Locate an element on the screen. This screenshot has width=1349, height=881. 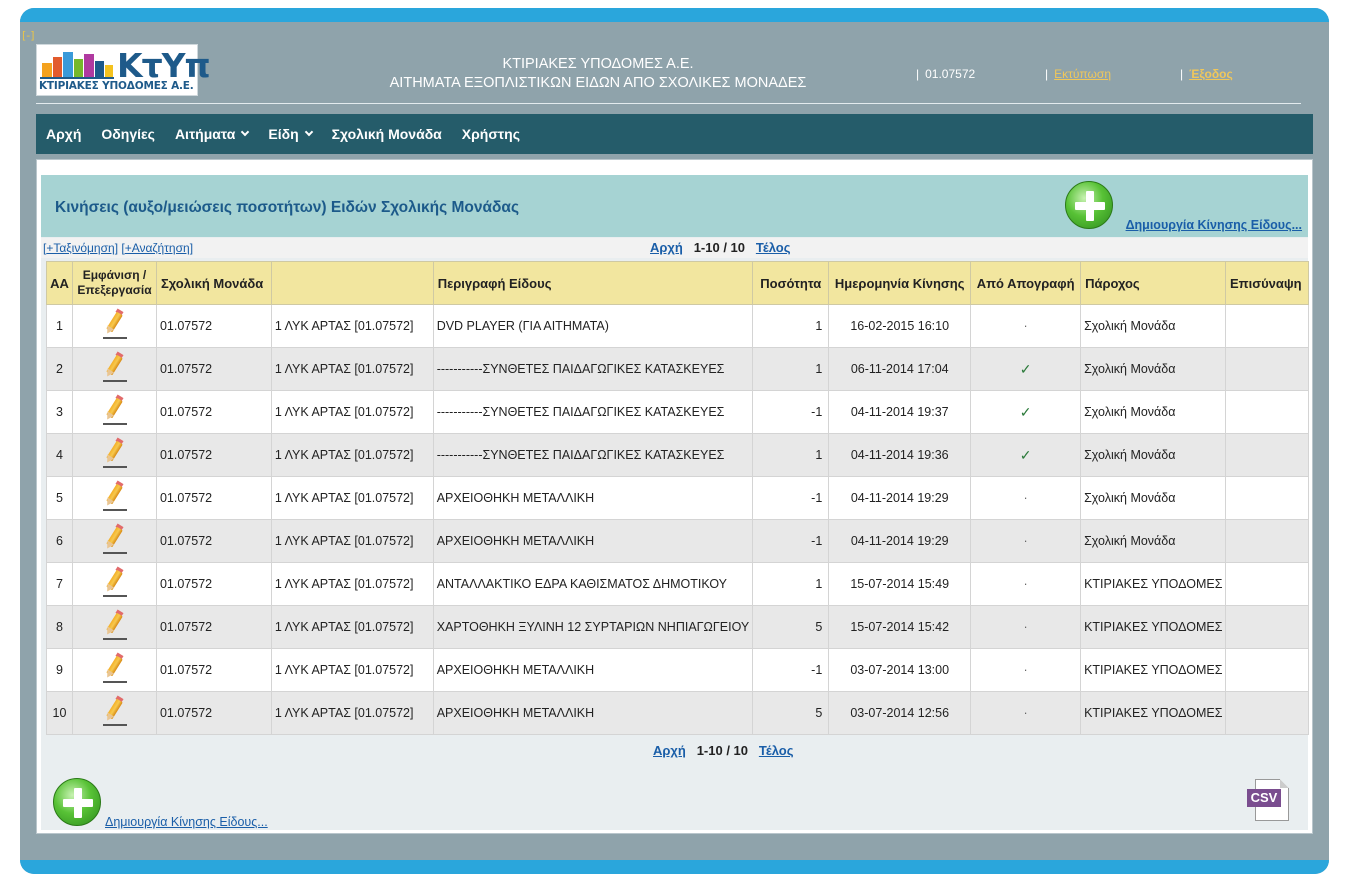
col-header-provider: Πάροχος is located at coordinates (1153, 283).